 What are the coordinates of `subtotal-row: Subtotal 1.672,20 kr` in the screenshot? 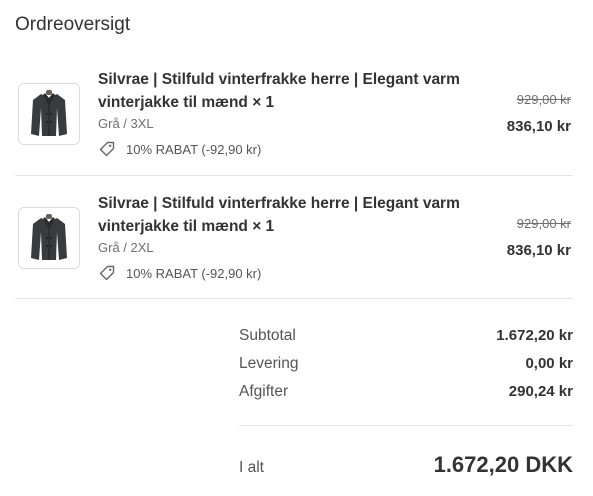 It's located at (406, 336).